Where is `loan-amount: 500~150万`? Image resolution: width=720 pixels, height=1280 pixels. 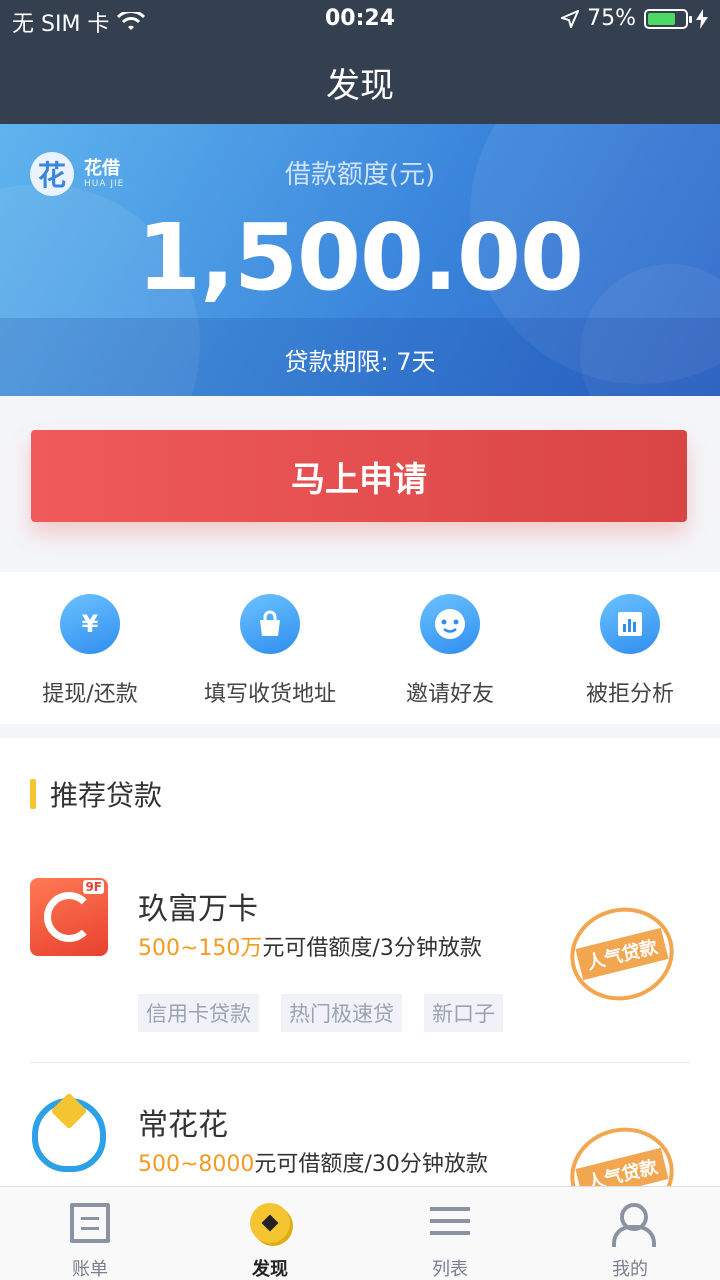
loan-amount: 500~150万 is located at coordinates (200, 948).